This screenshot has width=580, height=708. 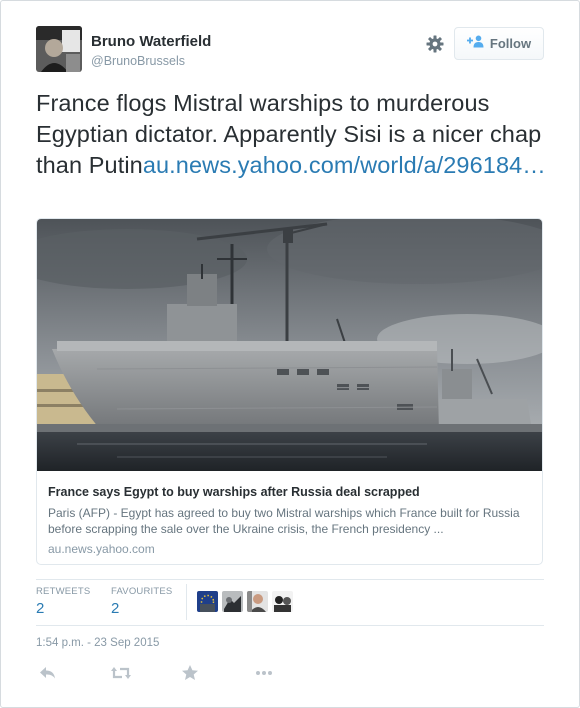 What do you see at coordinates (290, 579) in the screenshot?
I see `stats-divider-top` at bounding box center [290, 579].